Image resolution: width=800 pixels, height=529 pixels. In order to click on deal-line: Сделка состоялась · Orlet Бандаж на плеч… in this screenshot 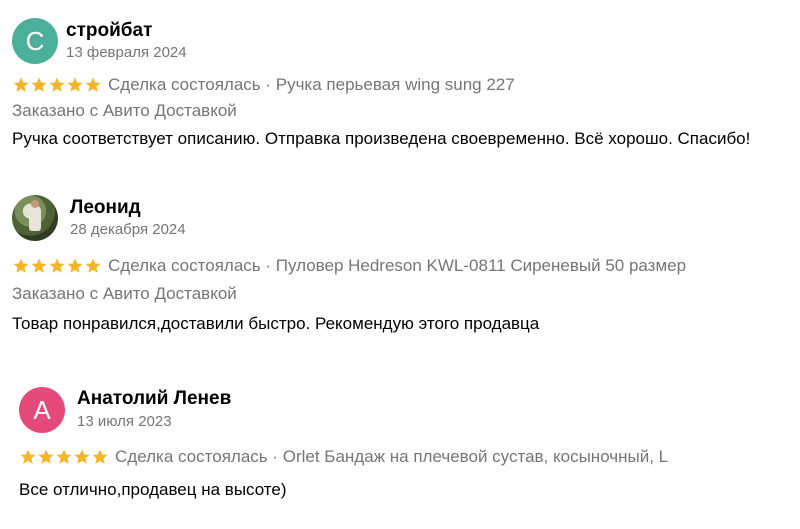, I will do `click(343, 457)`.